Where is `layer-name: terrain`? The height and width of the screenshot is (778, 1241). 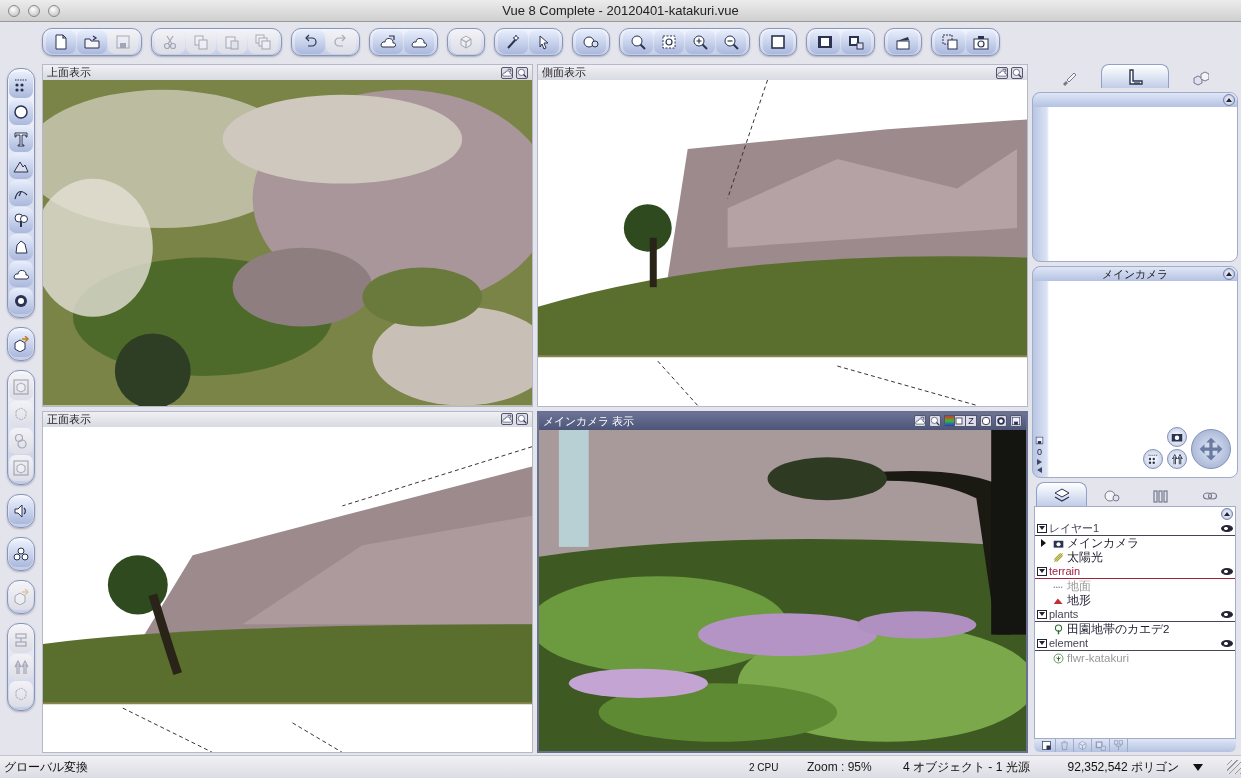
layer-name: terrain is located at coordinates (1065, 571).